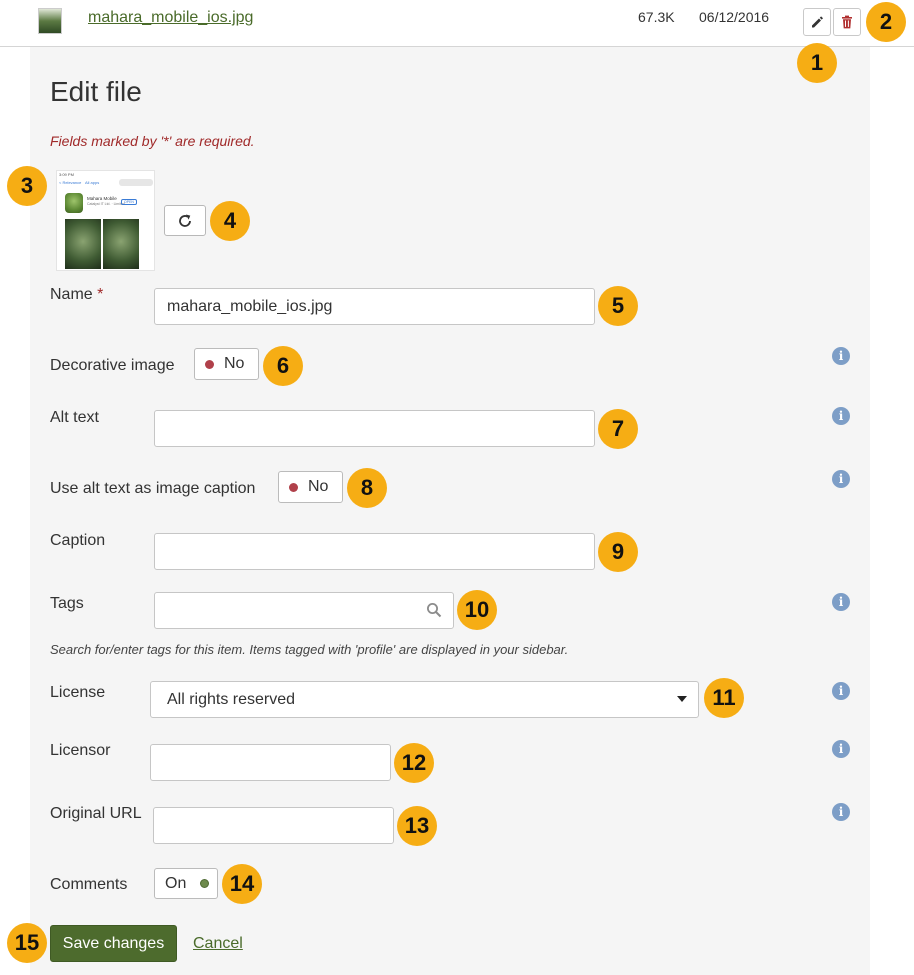 This screenshot has height=975, width=914. I want to click on file-name-link: mahara_mobile_ios.jpg, so click(170, 18).